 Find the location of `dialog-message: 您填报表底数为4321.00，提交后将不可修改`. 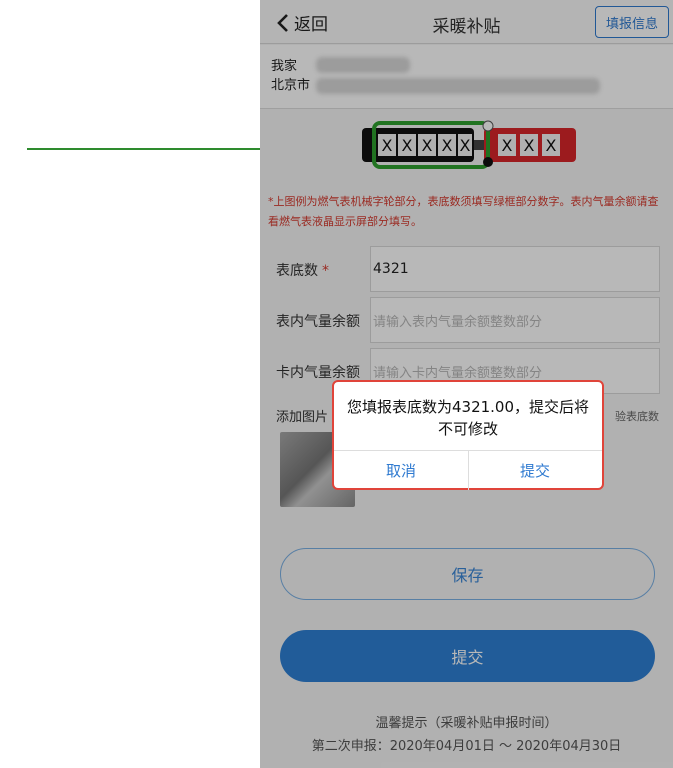

dialog-message: 您填报表底数为4321.00，提交后将不可修改 is located at coordinates (468, 418).